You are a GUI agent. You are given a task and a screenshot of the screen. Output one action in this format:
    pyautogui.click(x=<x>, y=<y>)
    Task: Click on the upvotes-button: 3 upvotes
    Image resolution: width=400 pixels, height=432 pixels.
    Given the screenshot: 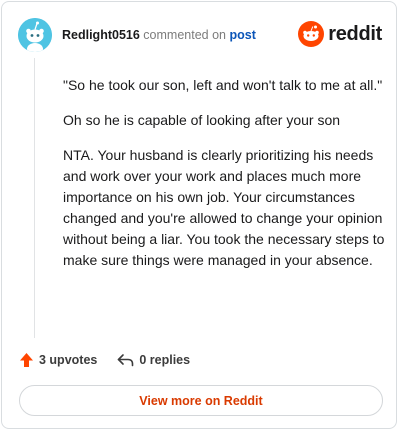 What is the action you would take?
    pyautogui.click(x=58, y=360)
    